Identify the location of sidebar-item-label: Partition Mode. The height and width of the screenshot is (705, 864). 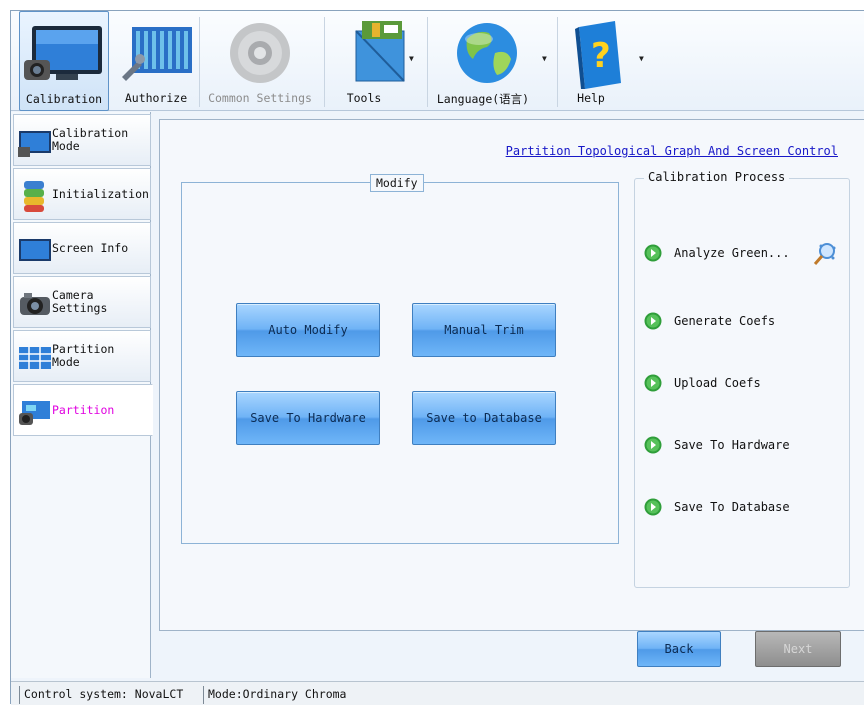
(83, 355).